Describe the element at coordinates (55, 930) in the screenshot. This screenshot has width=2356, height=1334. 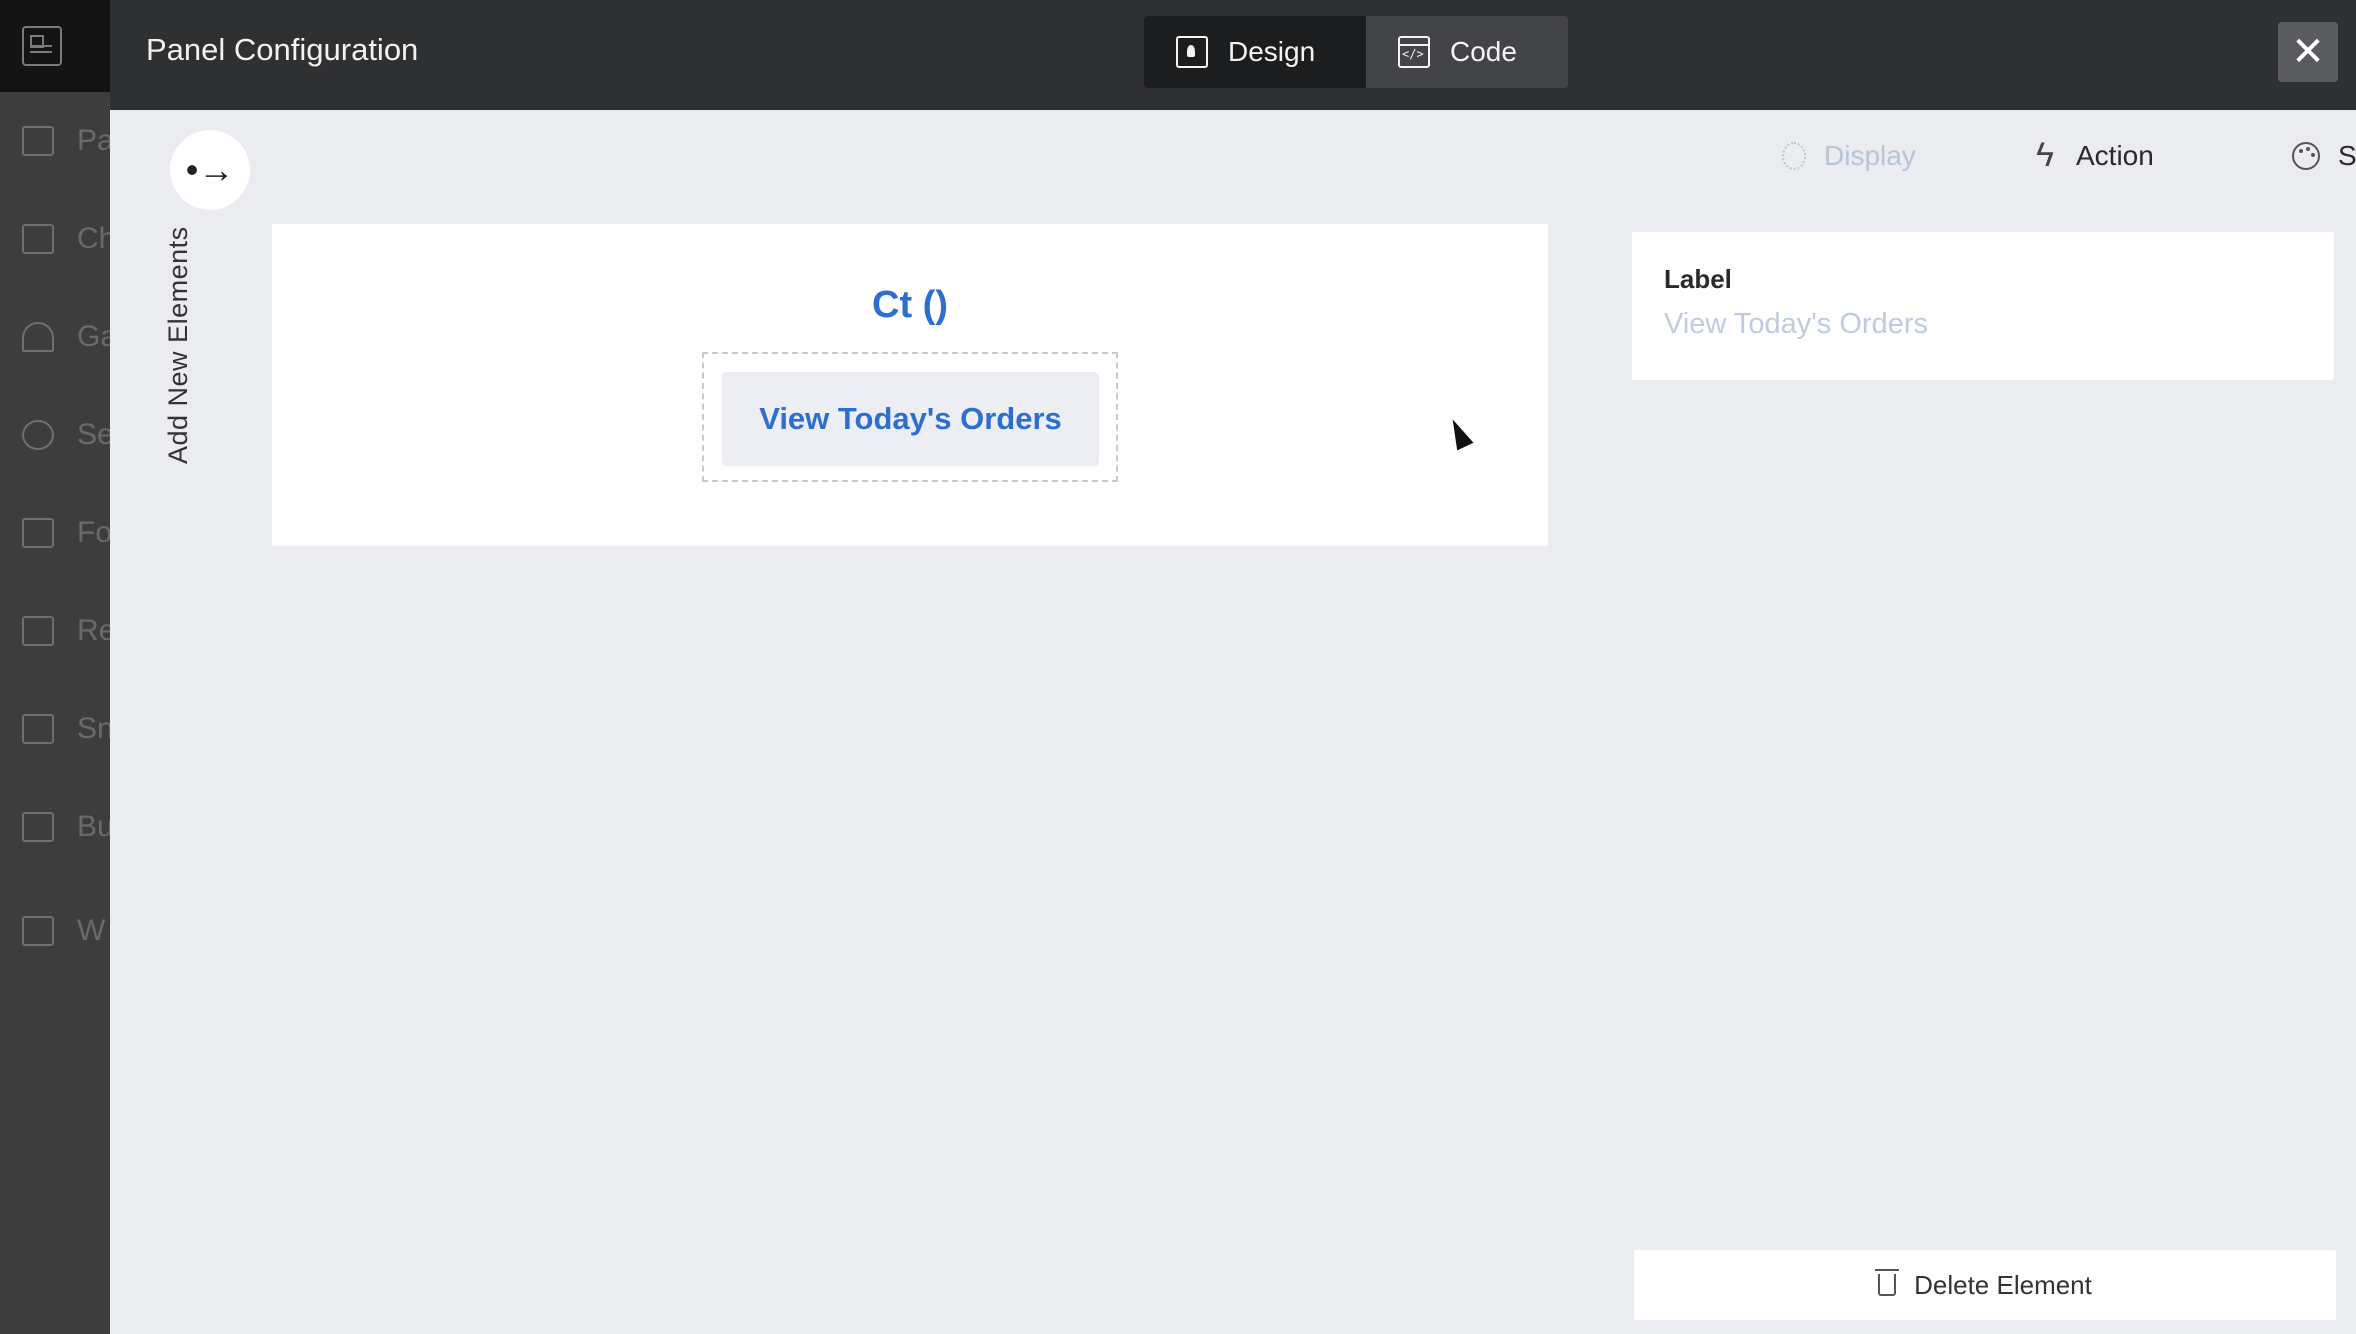
I see `bg-sidebar-item: W` at that location.